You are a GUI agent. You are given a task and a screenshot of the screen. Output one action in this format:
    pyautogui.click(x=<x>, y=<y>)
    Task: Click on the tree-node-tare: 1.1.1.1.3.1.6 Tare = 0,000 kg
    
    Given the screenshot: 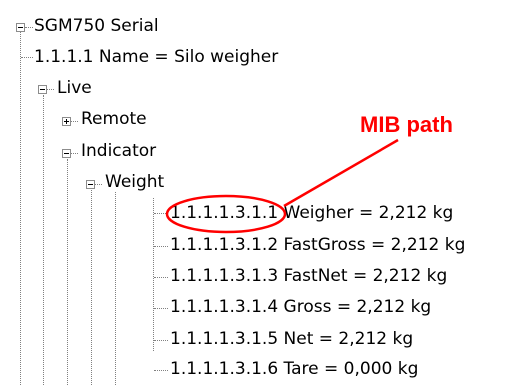 What is the action you would take?
    pyautogui.click(x=294, y=369)
    